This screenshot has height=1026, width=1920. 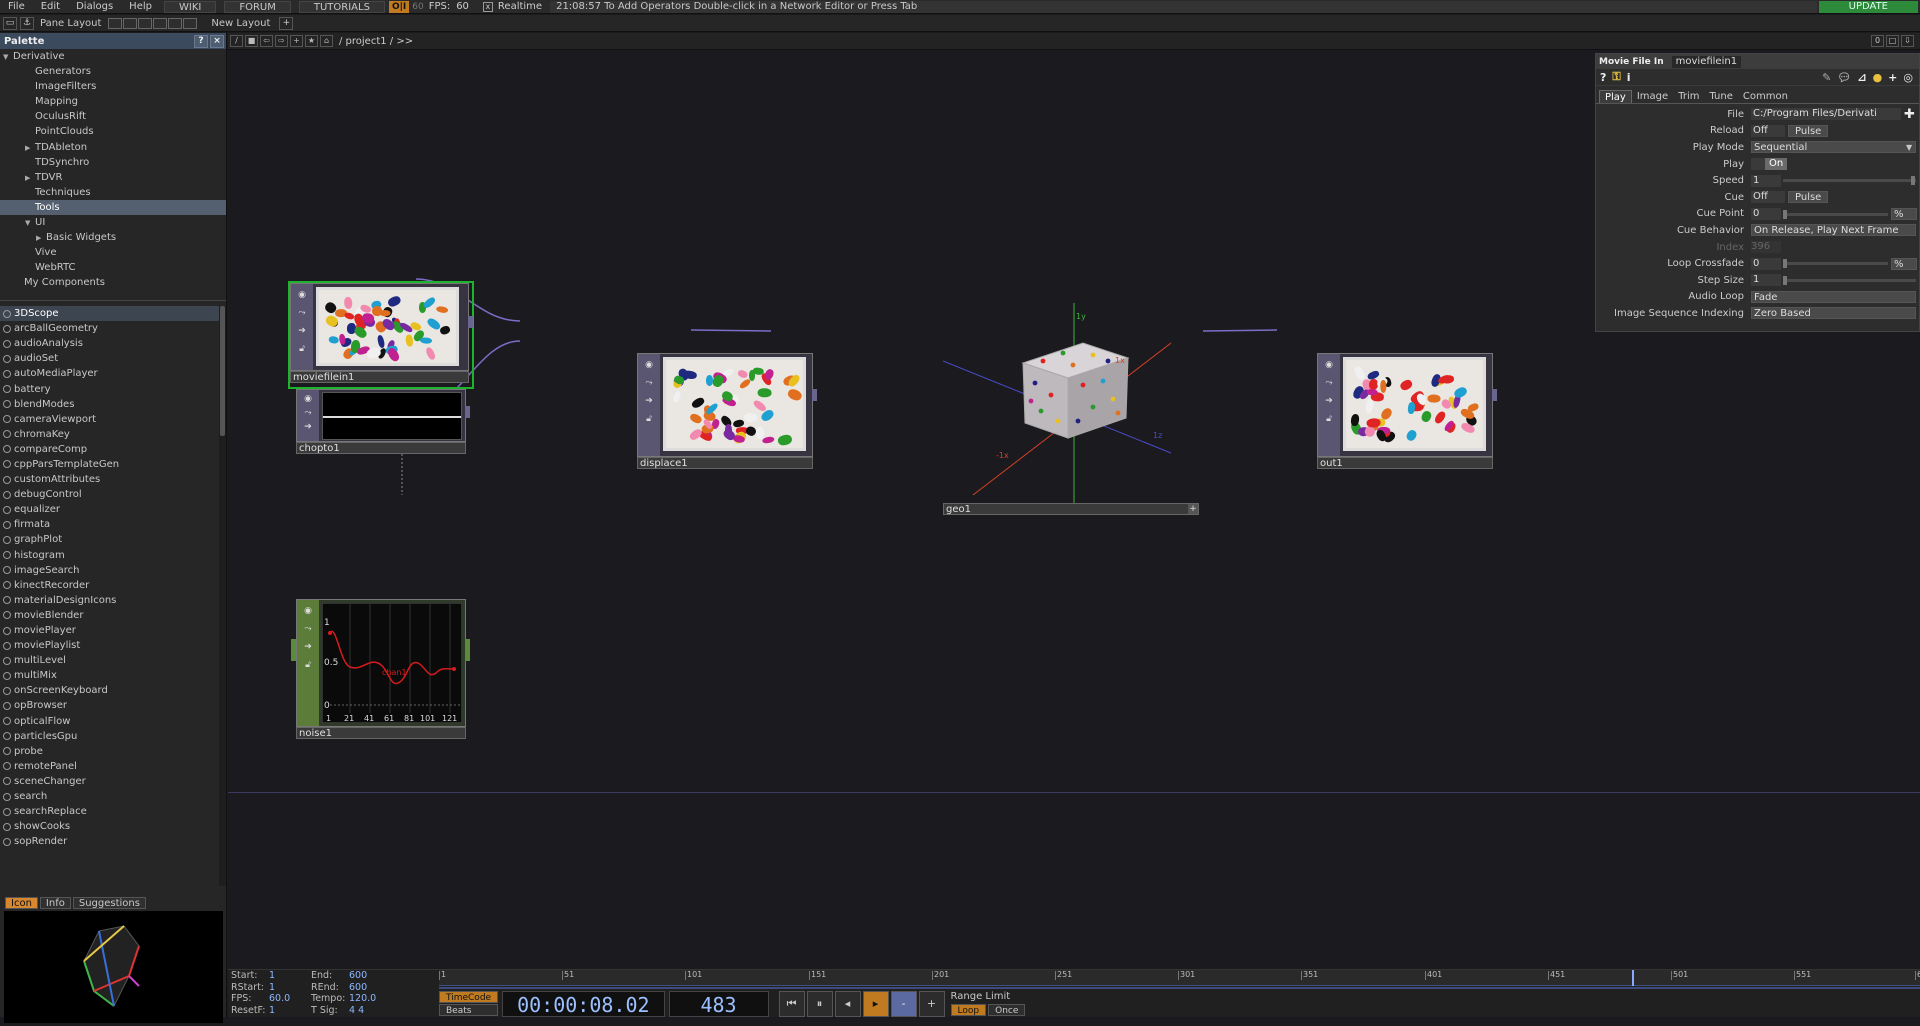 I want to click on play-toggle: On, so click(x=1776, y=164).